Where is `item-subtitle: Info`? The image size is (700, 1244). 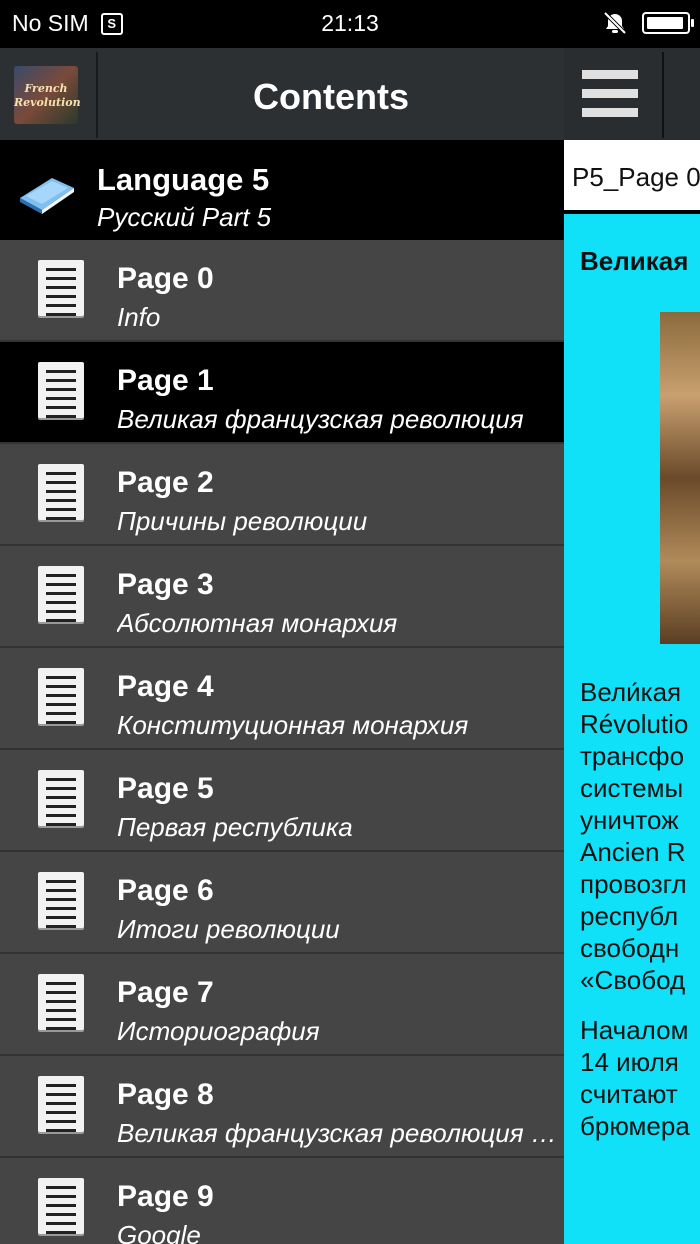 item-subtitle: Info is located at coordinates (139, 317).